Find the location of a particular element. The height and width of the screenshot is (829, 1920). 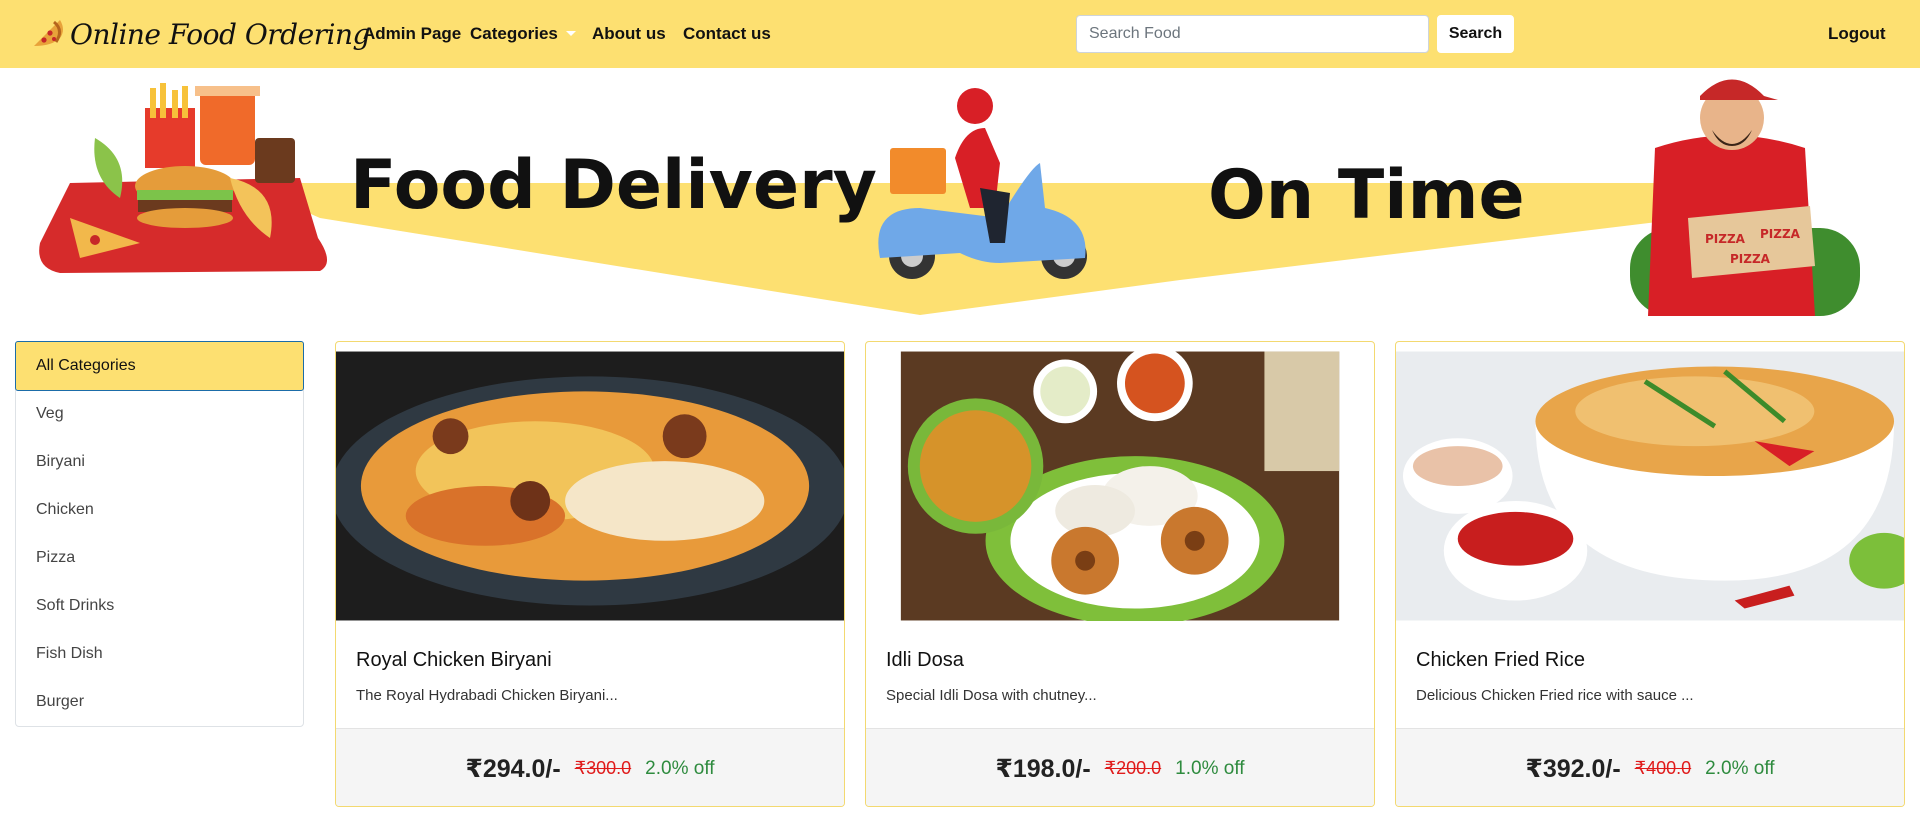

category-item-all: All Categories is located at coordinates (159, 366).